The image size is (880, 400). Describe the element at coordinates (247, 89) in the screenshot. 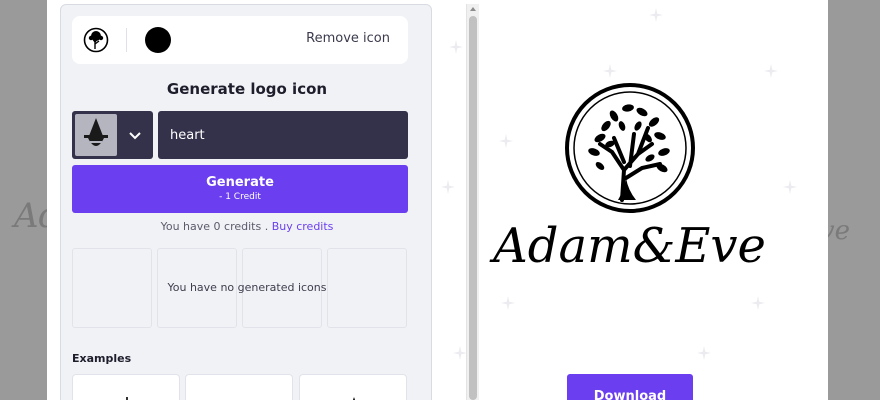

I see `generate-title: Generate logo icon` at that location.